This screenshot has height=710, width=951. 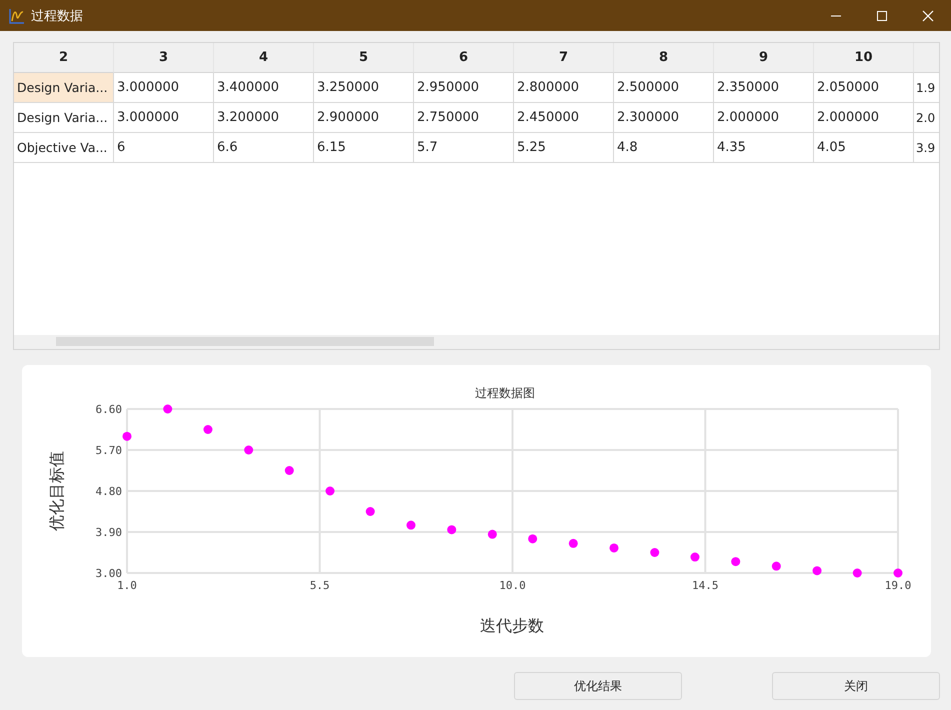 What do you see at coordinates (64, 58) in the screenshot?
I see `column-header: 2` at bounding box center [64, 58].